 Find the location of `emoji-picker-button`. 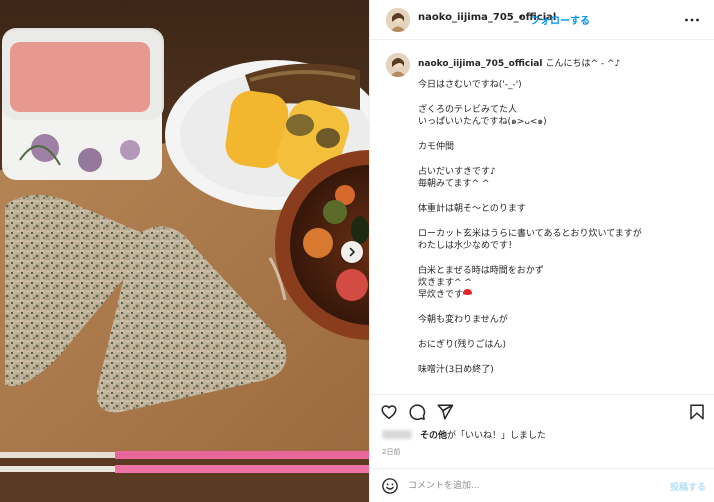

emoji-picker-button is located at coordinates (390, 486).